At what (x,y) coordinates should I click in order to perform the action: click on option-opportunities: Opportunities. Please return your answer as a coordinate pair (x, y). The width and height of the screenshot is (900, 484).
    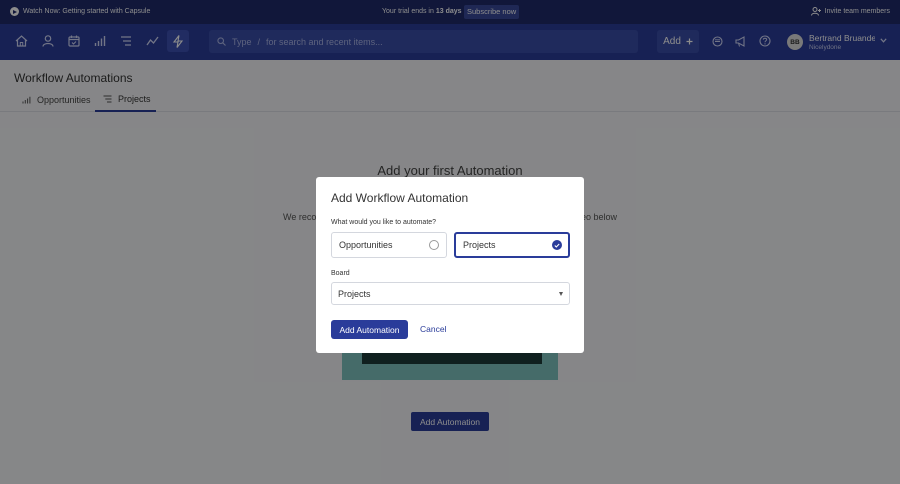
    Looking at the image, I should click on (389, 245).